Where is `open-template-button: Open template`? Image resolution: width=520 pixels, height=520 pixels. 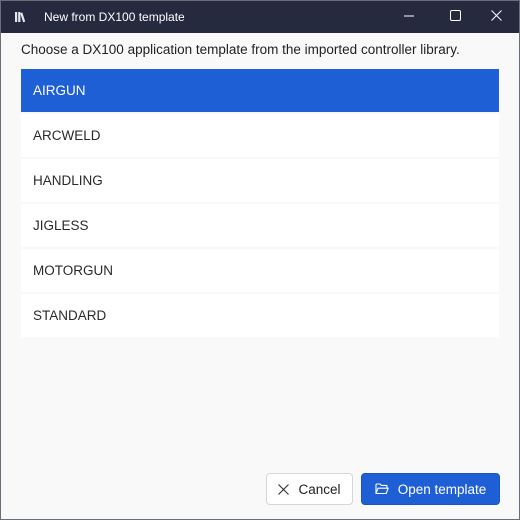 open-template-button: Open template is located at coordinates (430, 489).